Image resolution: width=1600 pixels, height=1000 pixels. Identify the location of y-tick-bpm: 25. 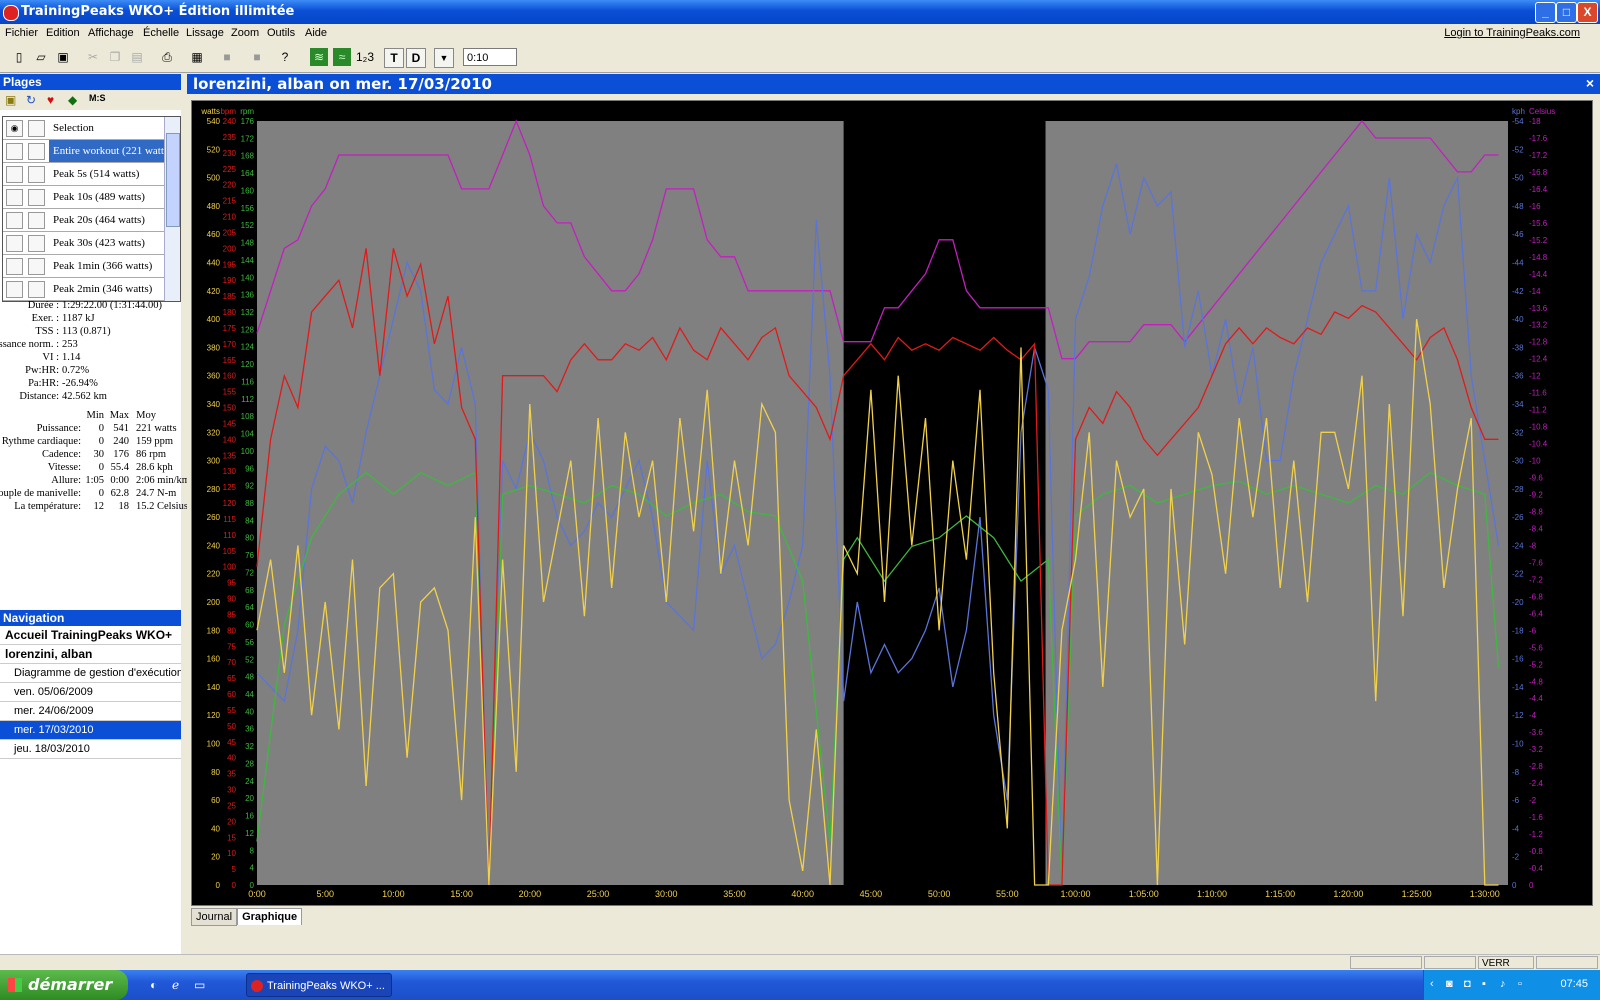
(231, 805).